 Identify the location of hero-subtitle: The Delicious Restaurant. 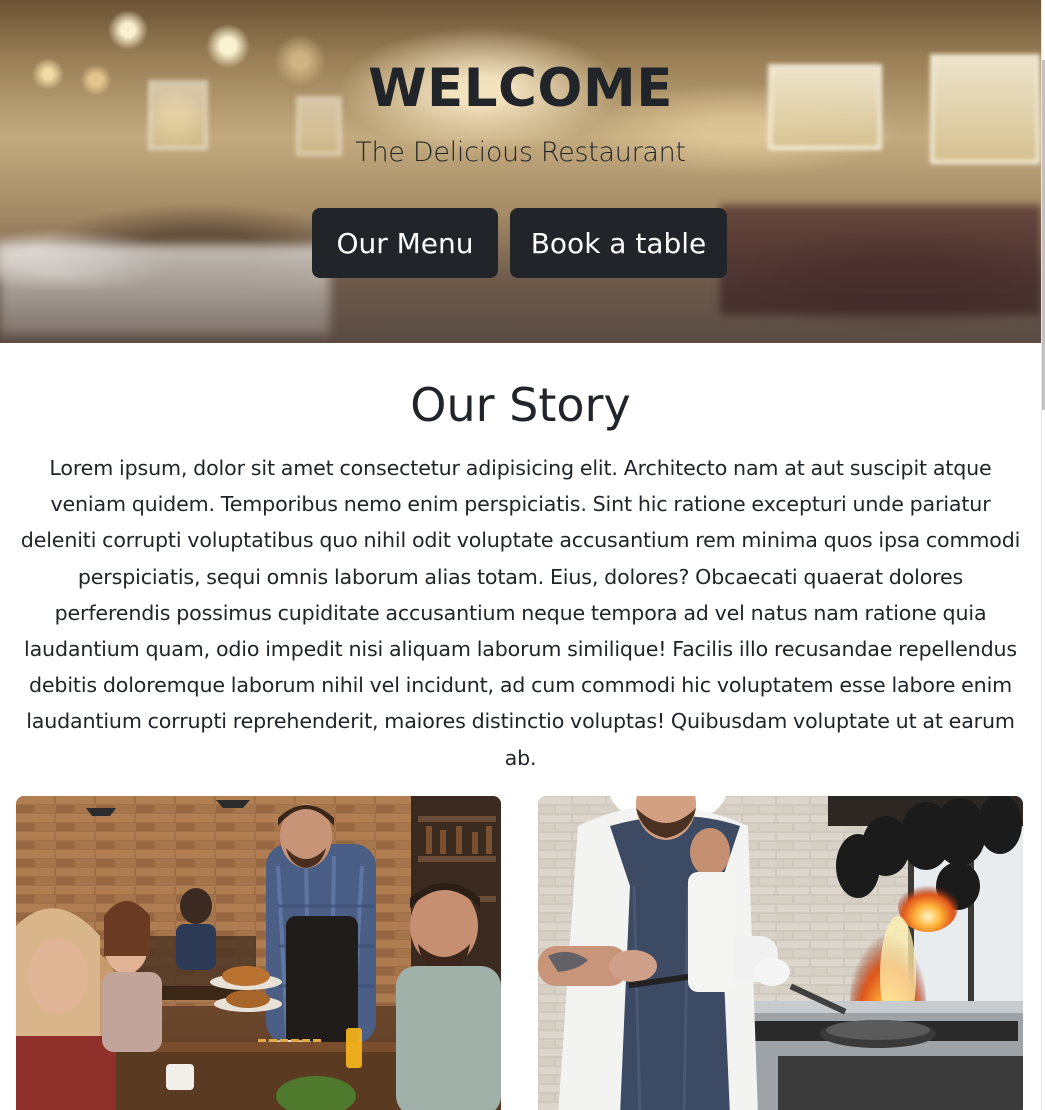
(520, 152).